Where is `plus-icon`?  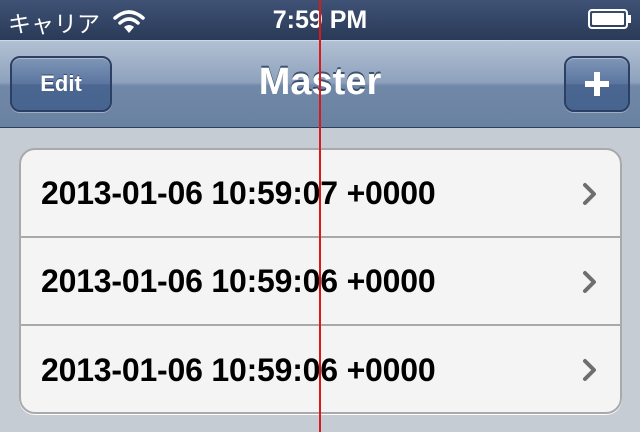
plus-icon is located at coordinates (597, 84).